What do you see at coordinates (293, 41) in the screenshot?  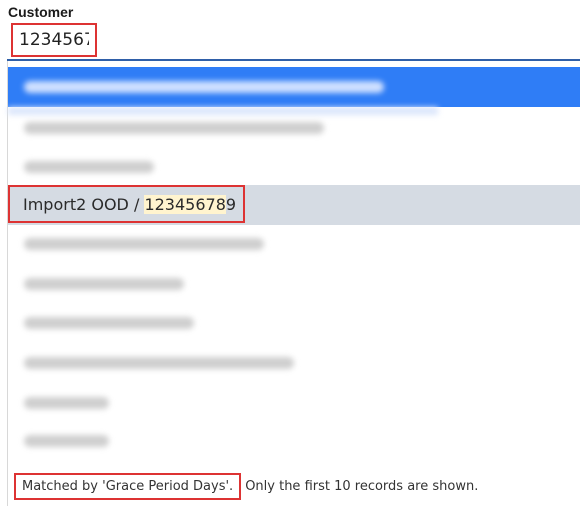 I see `customer-combobox` at bounding box center [293, 41].